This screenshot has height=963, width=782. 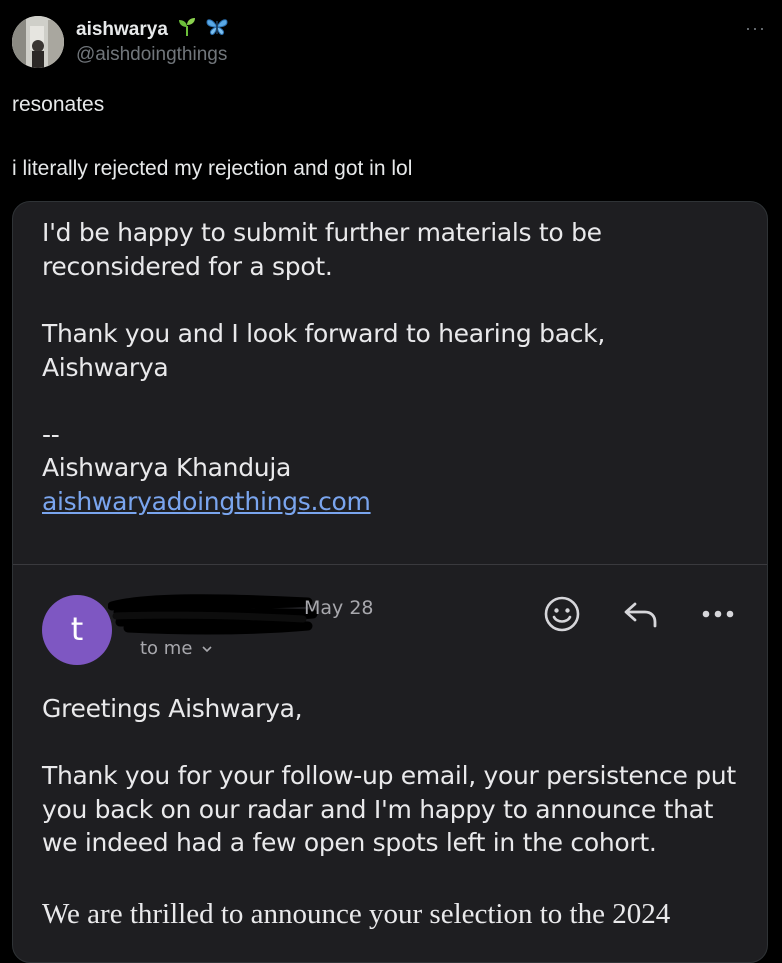 I want to click on email-previous-line-4: Aishwarya, so click(x=105, y=367).